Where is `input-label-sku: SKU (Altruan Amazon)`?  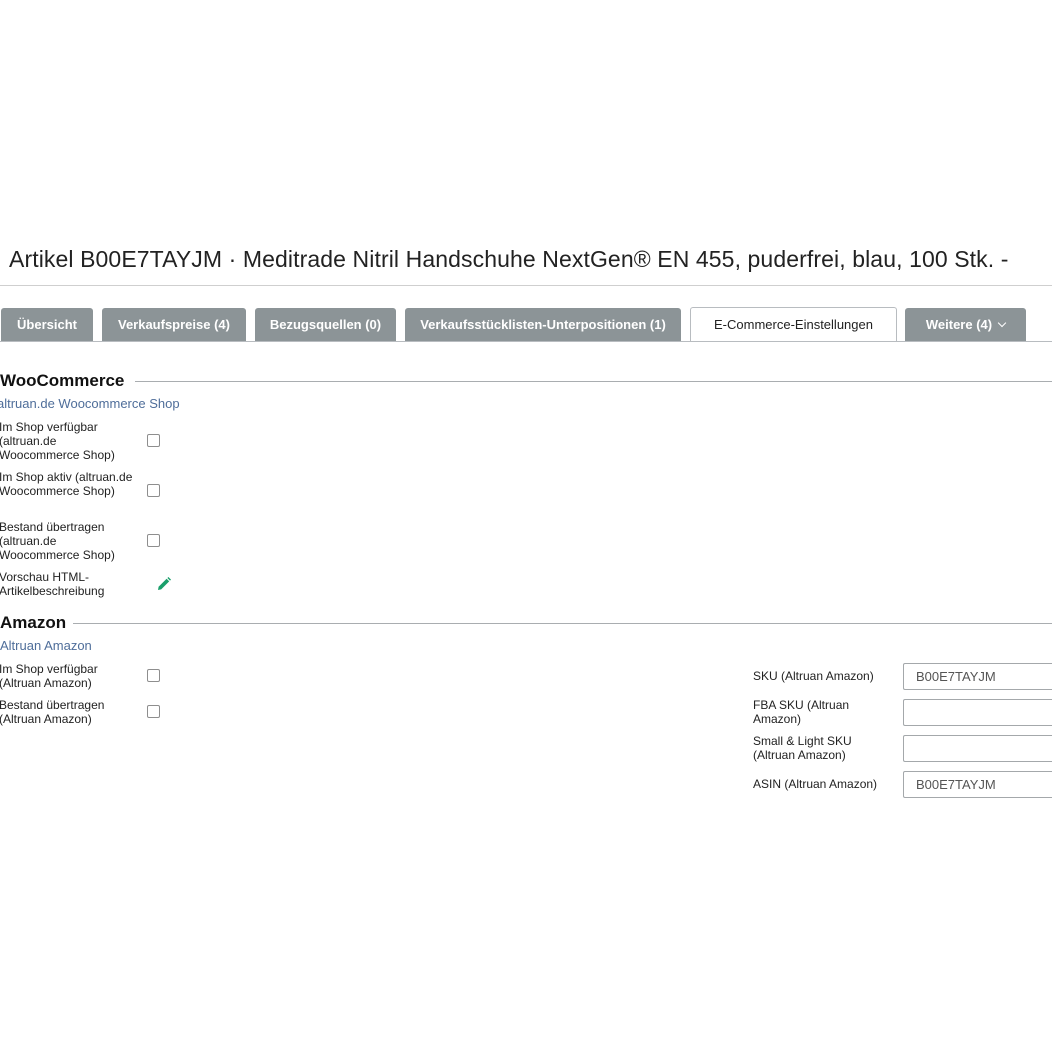 input-label-sku: SKU (Altruan Amazon) is located at coordinates (813, 676).